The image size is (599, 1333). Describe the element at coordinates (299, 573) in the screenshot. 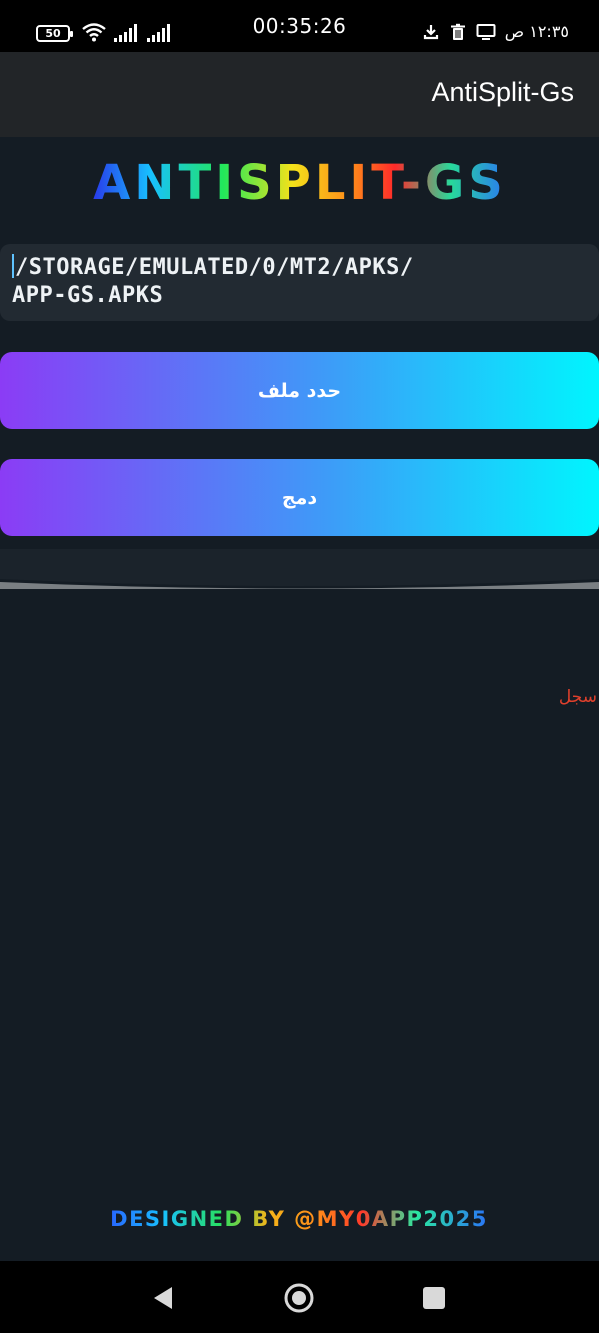

I see `wave-divider` at that location.